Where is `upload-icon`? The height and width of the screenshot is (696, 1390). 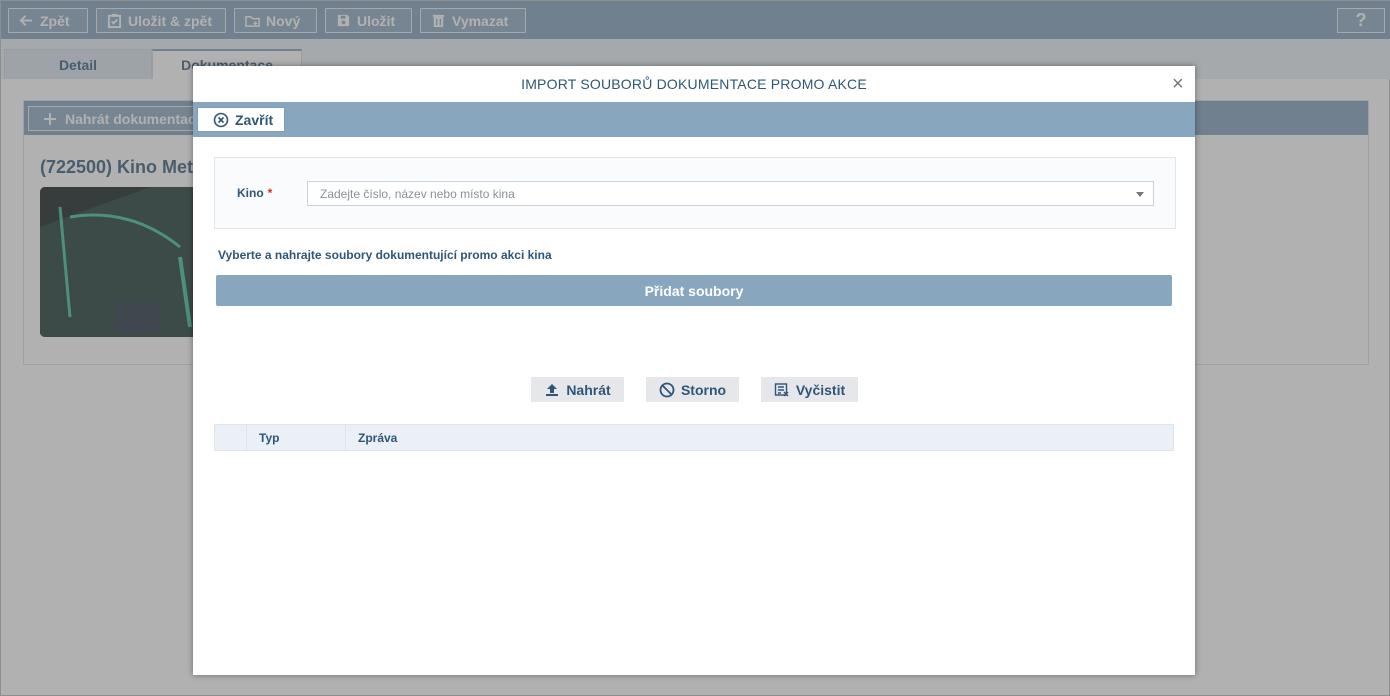 upload-icon is located at coordinates (552, 389).